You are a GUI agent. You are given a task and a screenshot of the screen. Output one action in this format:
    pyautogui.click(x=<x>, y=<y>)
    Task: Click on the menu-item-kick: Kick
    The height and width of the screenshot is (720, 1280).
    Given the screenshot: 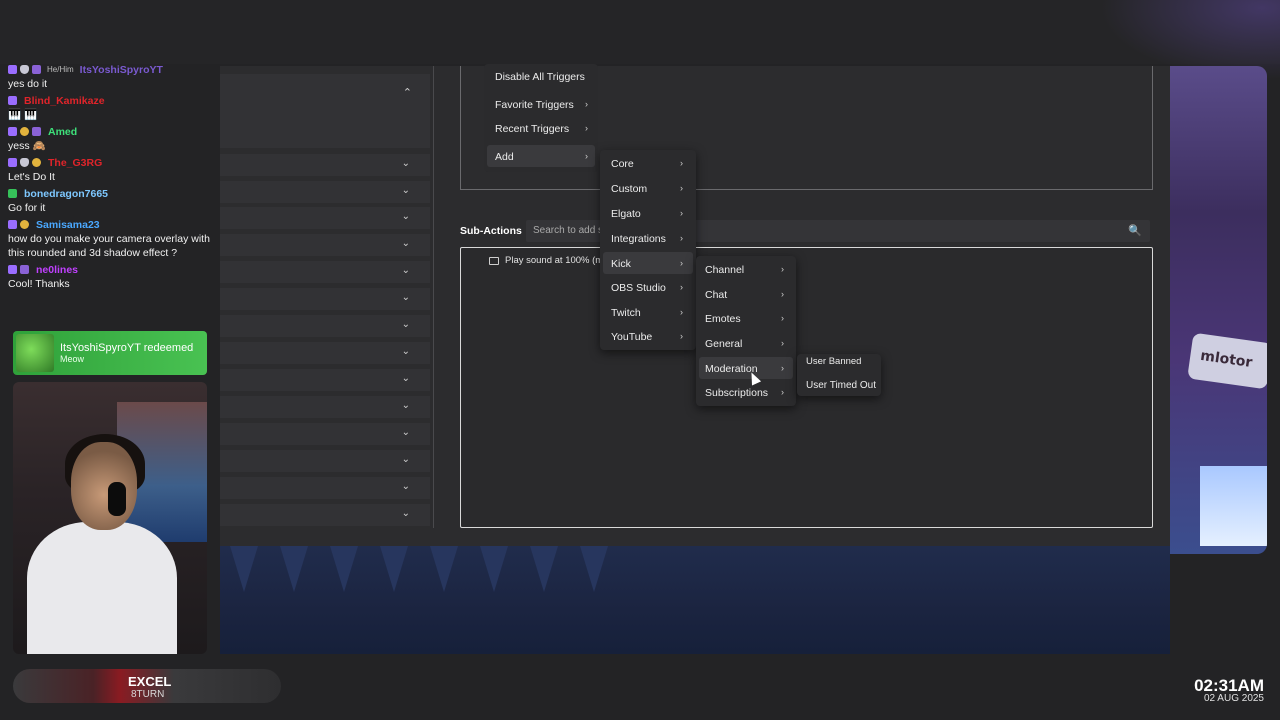 What is the action you would take?
    pyautogui.click(x=621, y=264)
    